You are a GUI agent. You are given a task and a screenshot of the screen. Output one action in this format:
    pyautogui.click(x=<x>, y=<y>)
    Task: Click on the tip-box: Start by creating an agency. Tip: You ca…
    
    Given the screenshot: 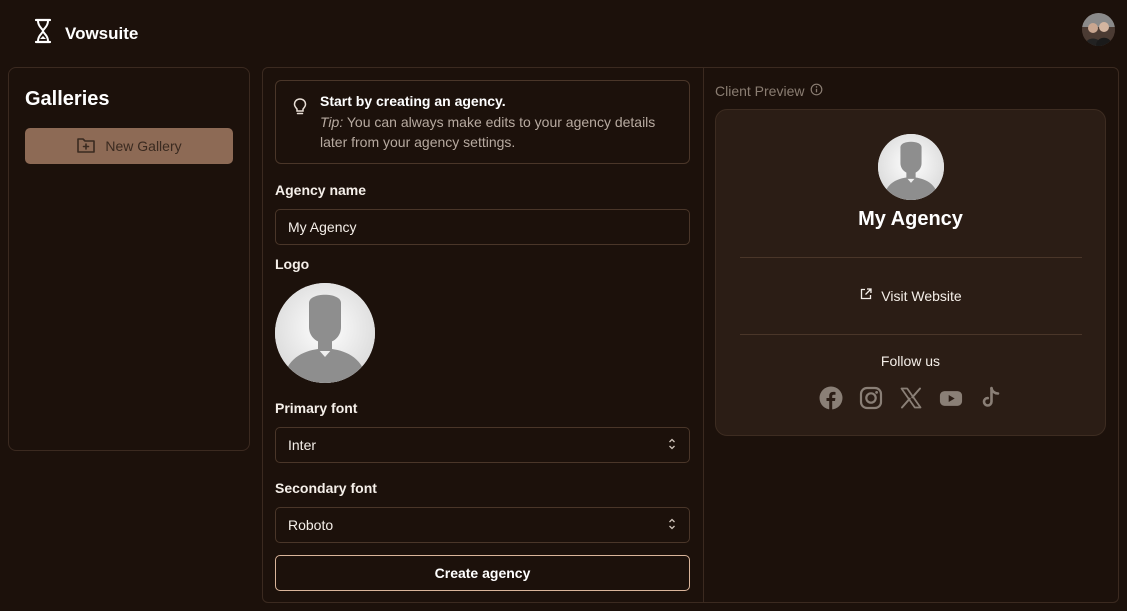 What is the action you would take?
    pyautogui.click(x=482, y=122)
    